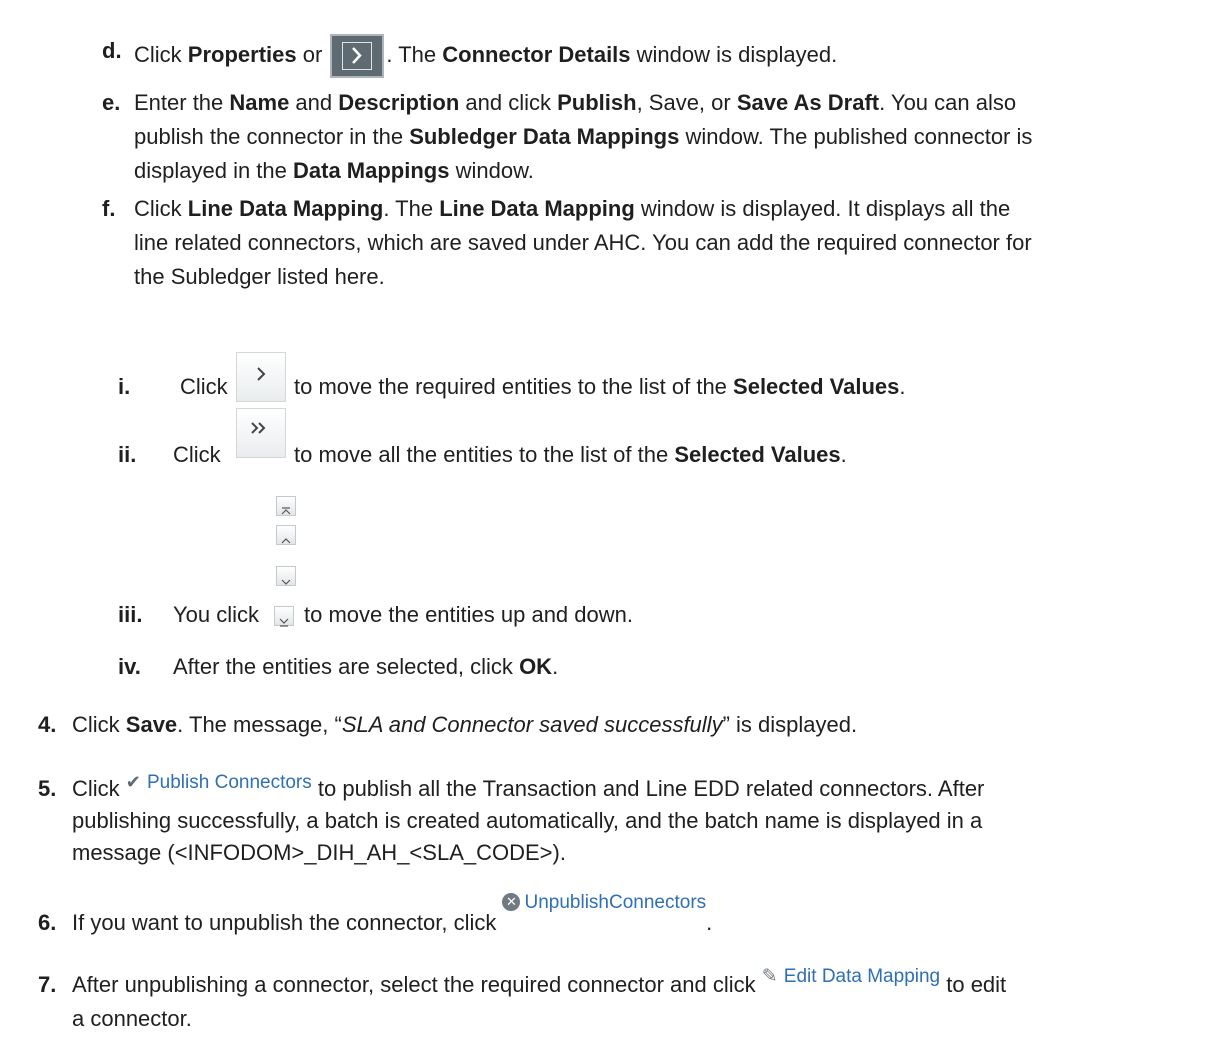 The width and height of the screenshot is (1228, 1049). I want to click on step-4-marker: 4., so click(47, 724).